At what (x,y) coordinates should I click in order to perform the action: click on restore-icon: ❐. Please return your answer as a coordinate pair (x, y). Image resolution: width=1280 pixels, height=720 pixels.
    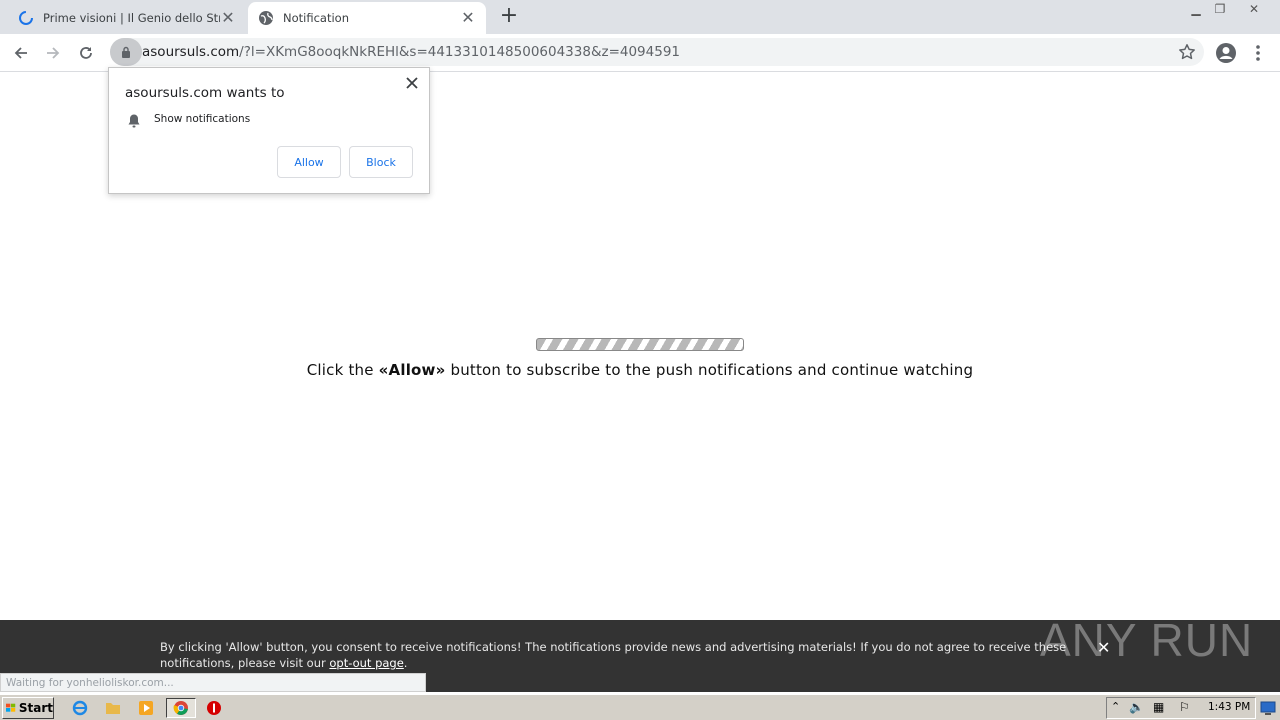
    Looking at the image, I should click on (1220, 9).